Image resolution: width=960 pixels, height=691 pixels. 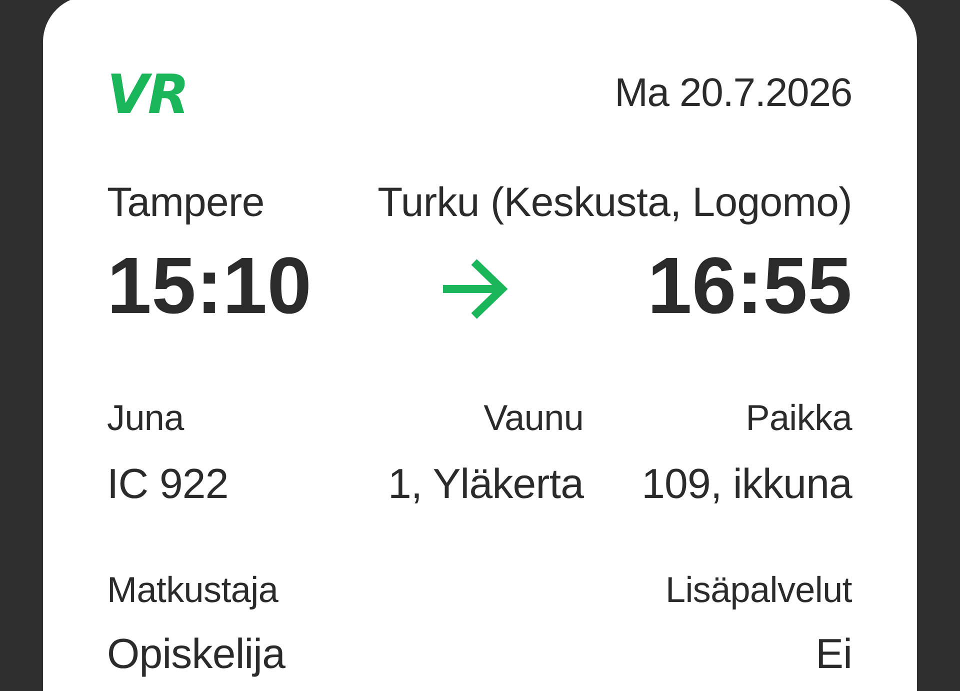 What do you see at coordinates (147, 95) in the screenshot?
I see `logo: VR` at bounding box center [147, 95].